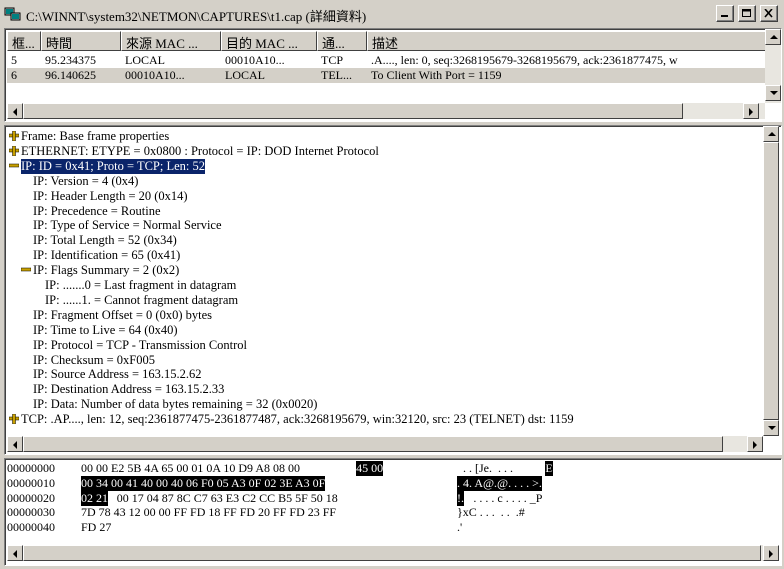 The width and height of the screenshot is (784, 569). What do you see at coordinates (436, 75) in the screenshot?
I see `frame-description: To Client With Port = 1159` at bounding box center [436, 75].